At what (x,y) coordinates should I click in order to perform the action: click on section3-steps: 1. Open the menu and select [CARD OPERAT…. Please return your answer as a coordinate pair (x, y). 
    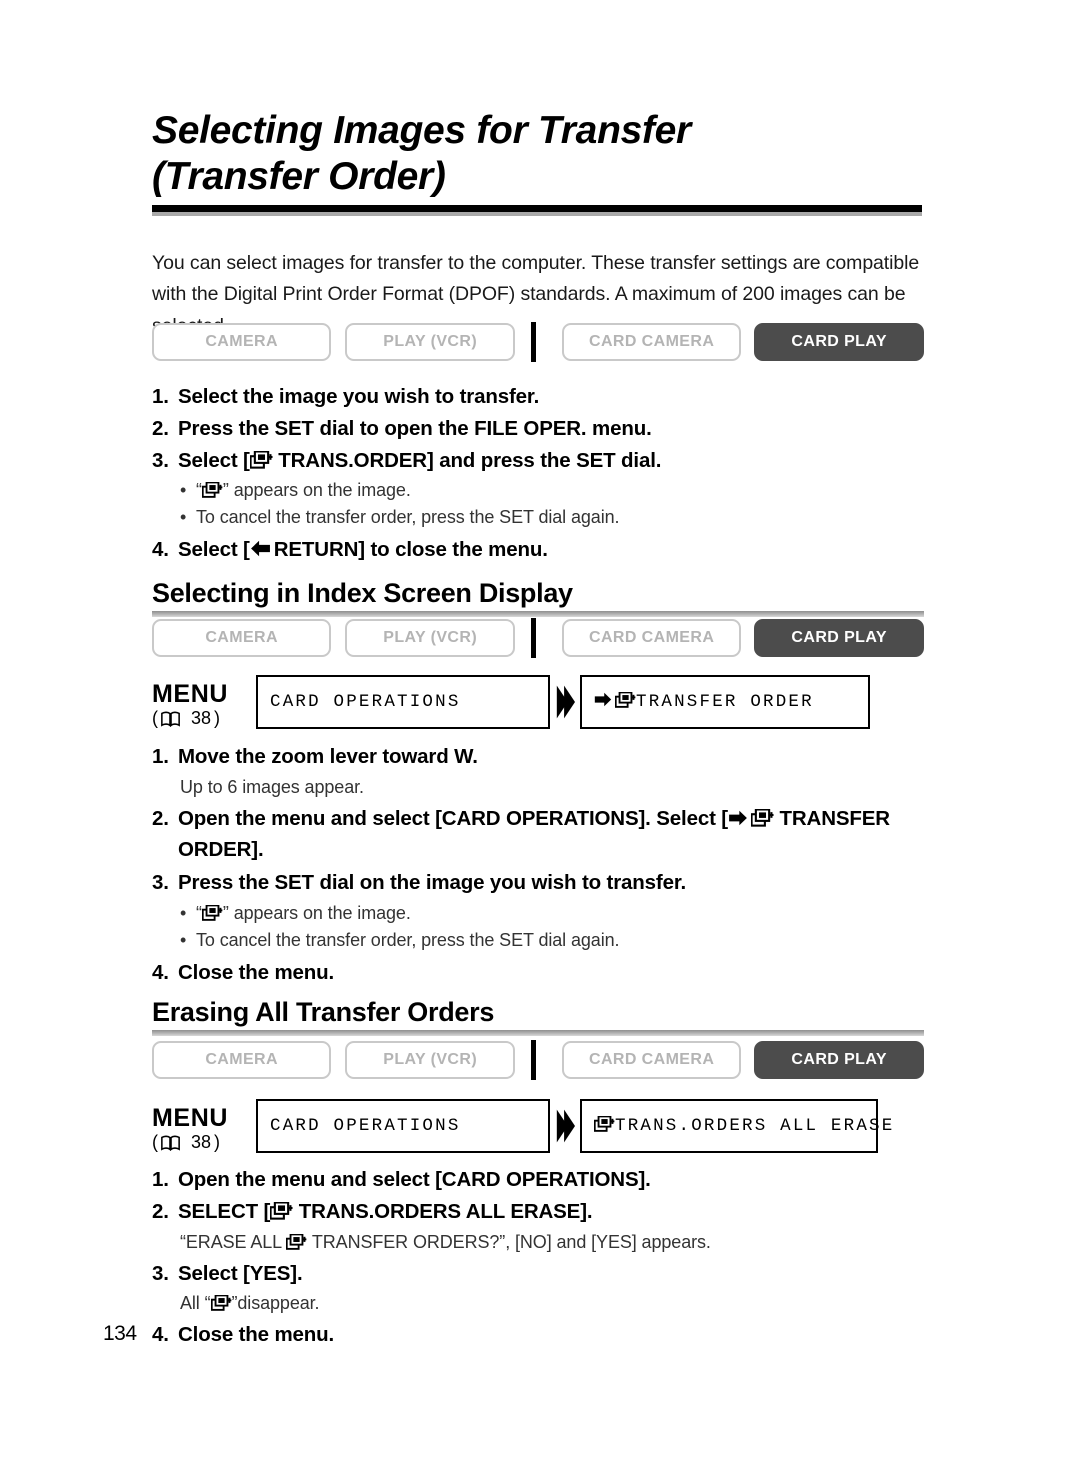
    Looking at the image, I should click on (547, 1258).